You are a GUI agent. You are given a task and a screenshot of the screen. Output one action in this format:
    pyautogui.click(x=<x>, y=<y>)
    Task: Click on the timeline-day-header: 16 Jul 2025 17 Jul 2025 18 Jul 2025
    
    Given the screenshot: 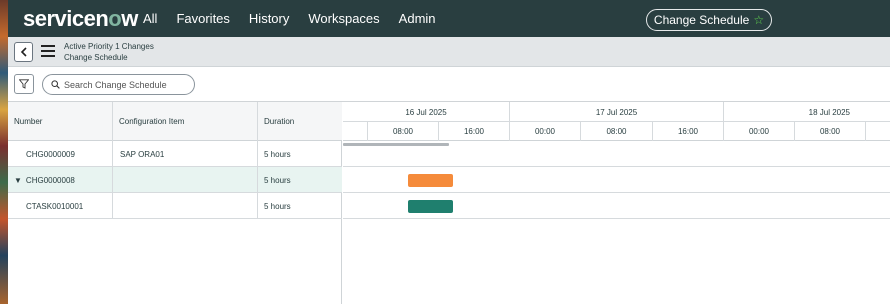 What is the action you would take?
    pyautogui.click(x=616, y=112)
    